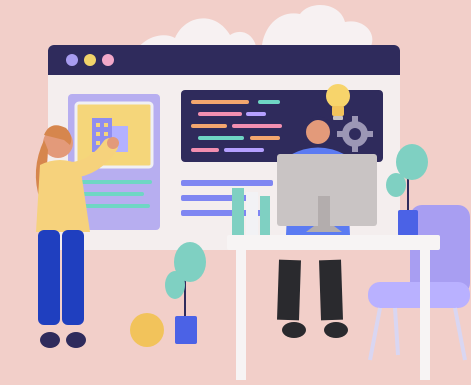 The image size is (471, 385). What do you see at coordinates (147, 330) in the screenshot?
I see `yellow-ball` at bounding box center [147, 330].